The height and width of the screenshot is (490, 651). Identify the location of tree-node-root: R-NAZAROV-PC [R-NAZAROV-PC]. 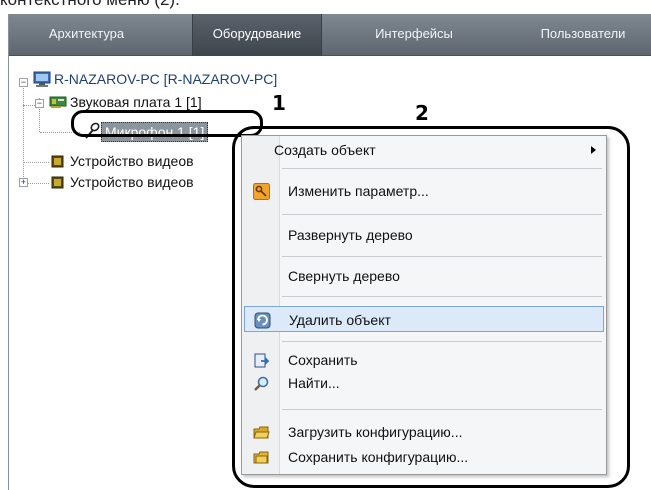
(165, 79).